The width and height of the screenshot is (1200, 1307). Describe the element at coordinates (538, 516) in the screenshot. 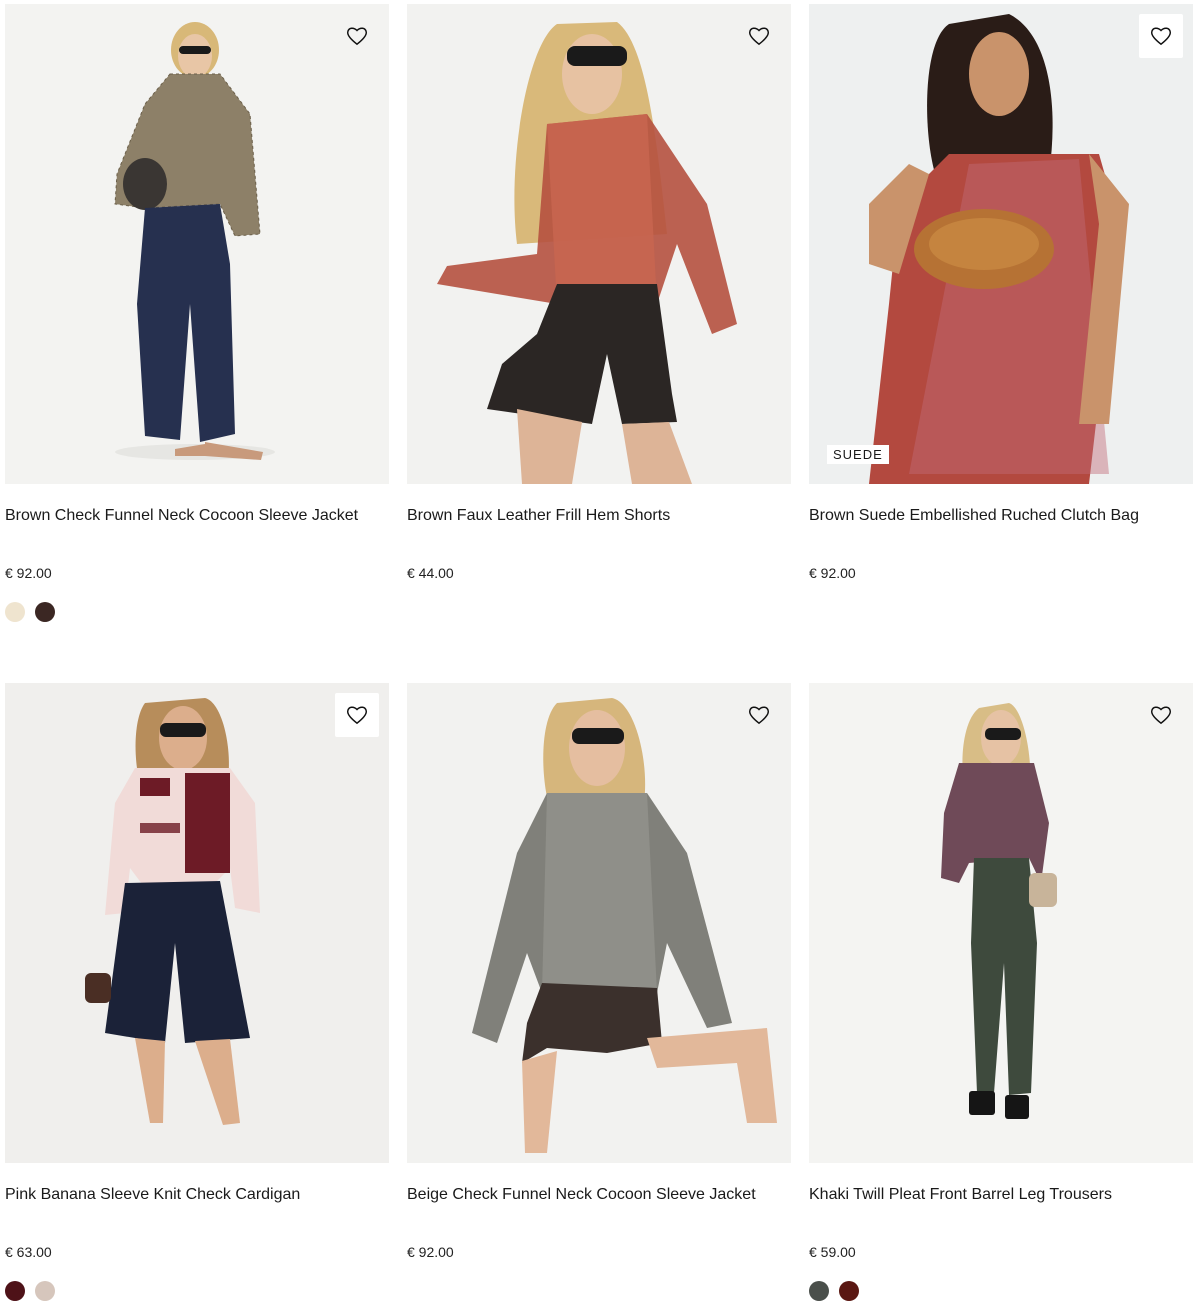

I see `product-title: Brown Faux Leather Frill Hem Shorts` at that location.